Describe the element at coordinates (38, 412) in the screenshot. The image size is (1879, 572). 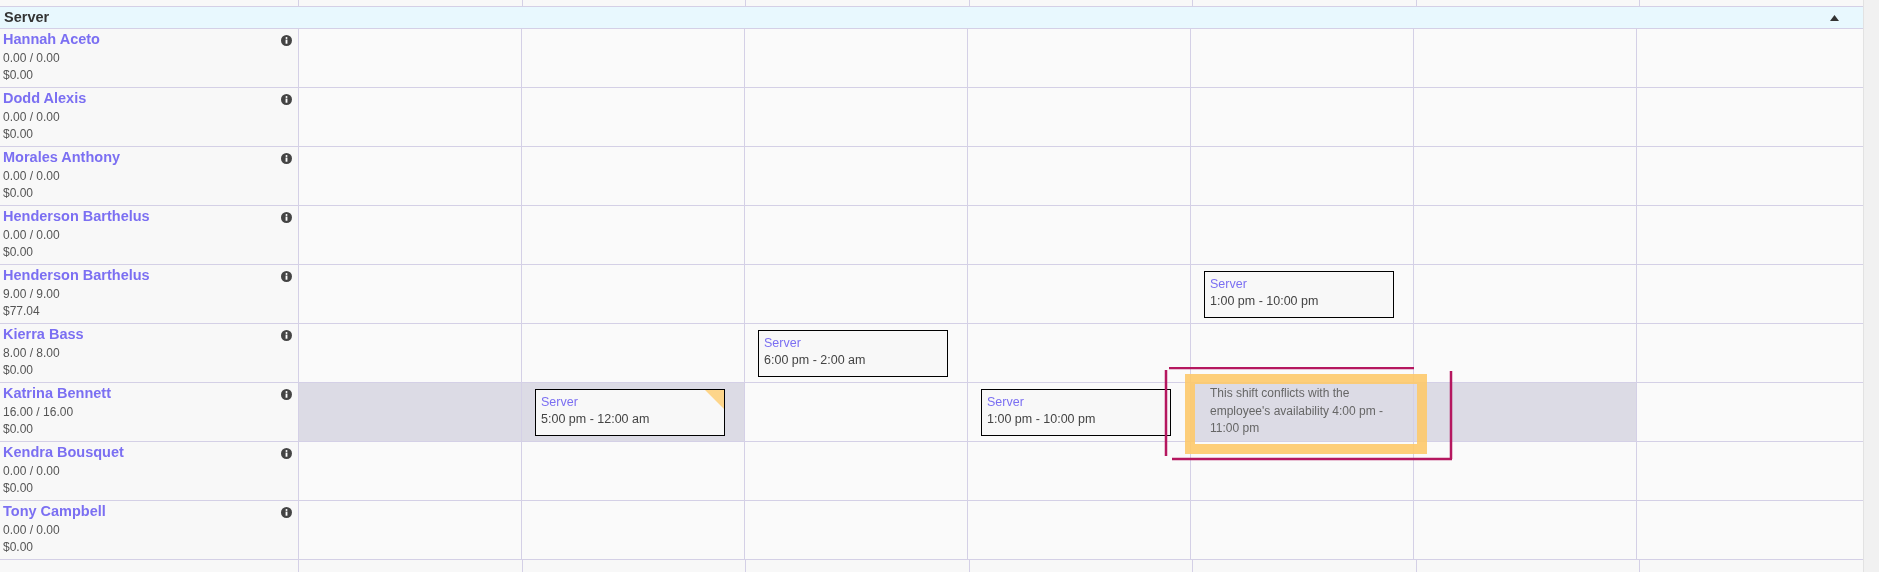
I see `hours-text: 16.00 / 16.00` at that location.